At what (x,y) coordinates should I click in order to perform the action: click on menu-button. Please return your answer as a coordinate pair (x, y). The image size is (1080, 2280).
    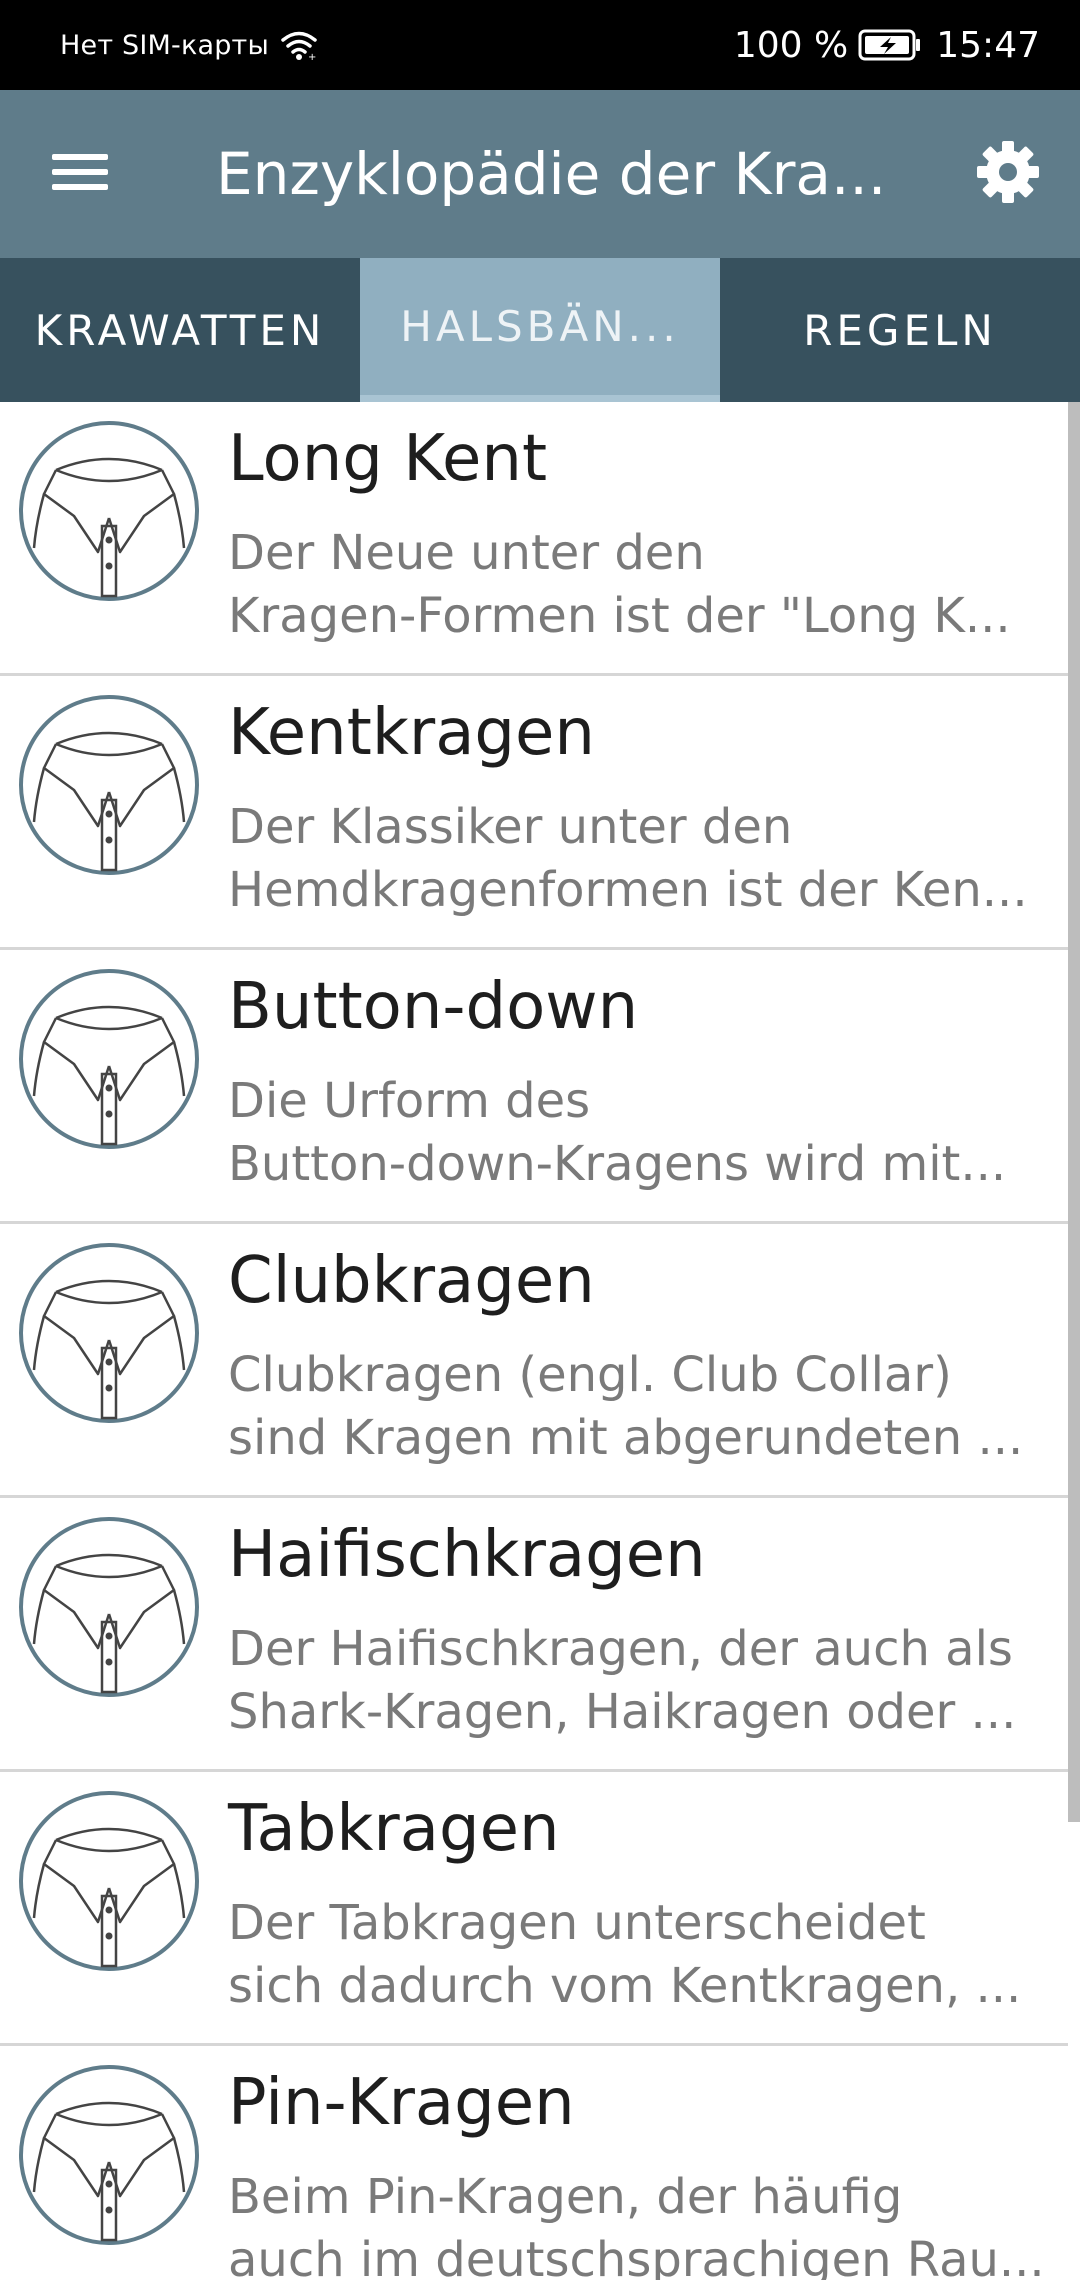
    Looking at the image, I should click on (80, 174).